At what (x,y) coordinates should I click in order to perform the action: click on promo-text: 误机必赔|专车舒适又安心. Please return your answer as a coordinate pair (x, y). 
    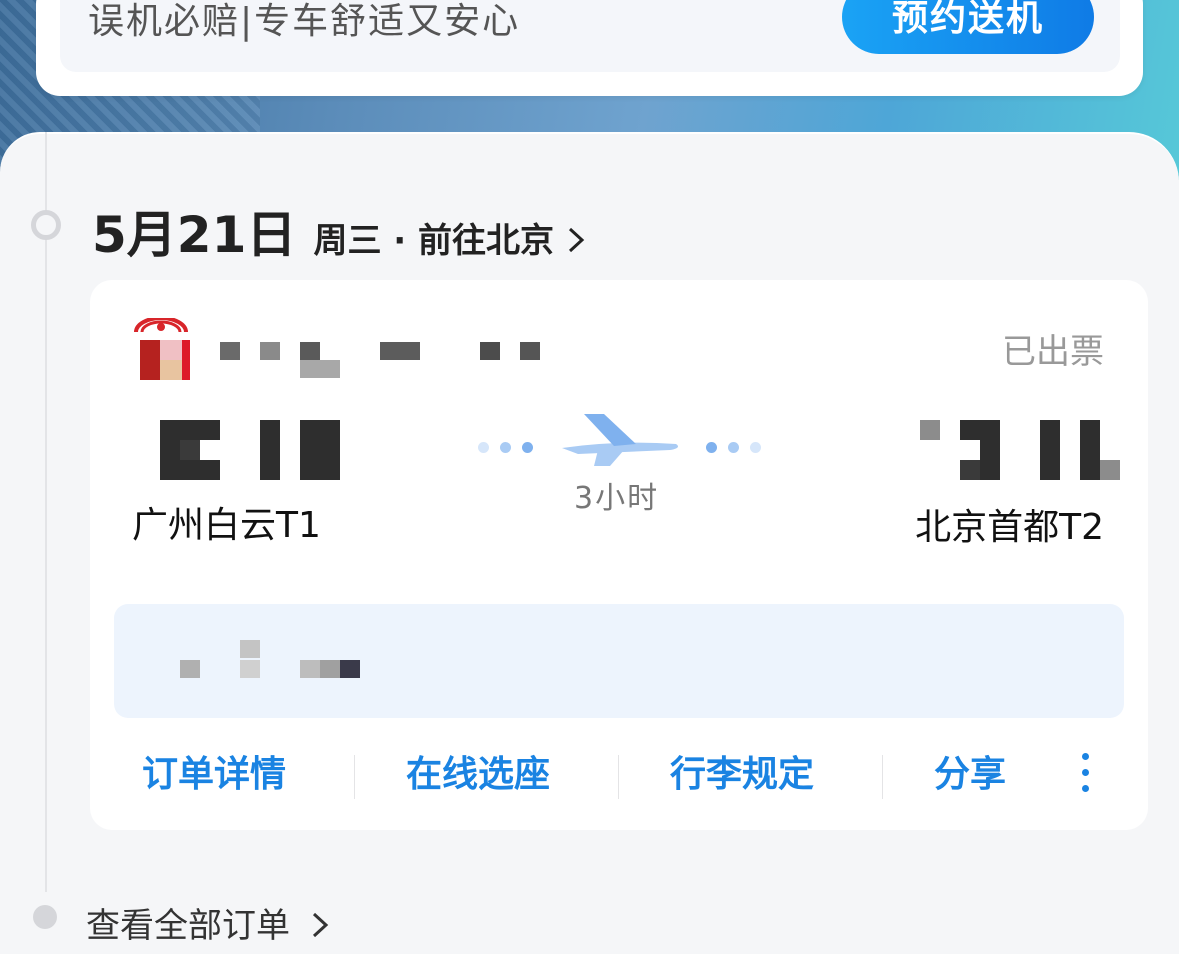
    Looking at the image, I should click on (304, 21).